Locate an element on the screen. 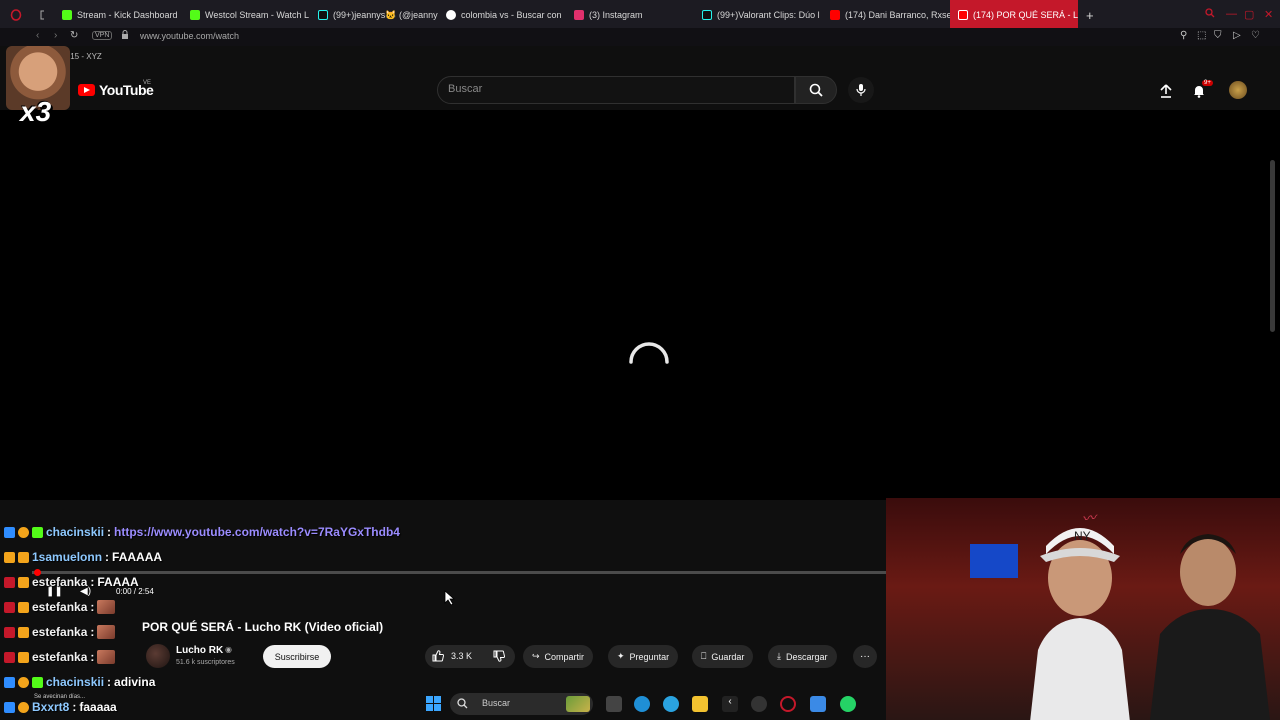 The height and width of the screenshot is (720, 1280). app-icon: ‹ is located at coordinates (730, 704).